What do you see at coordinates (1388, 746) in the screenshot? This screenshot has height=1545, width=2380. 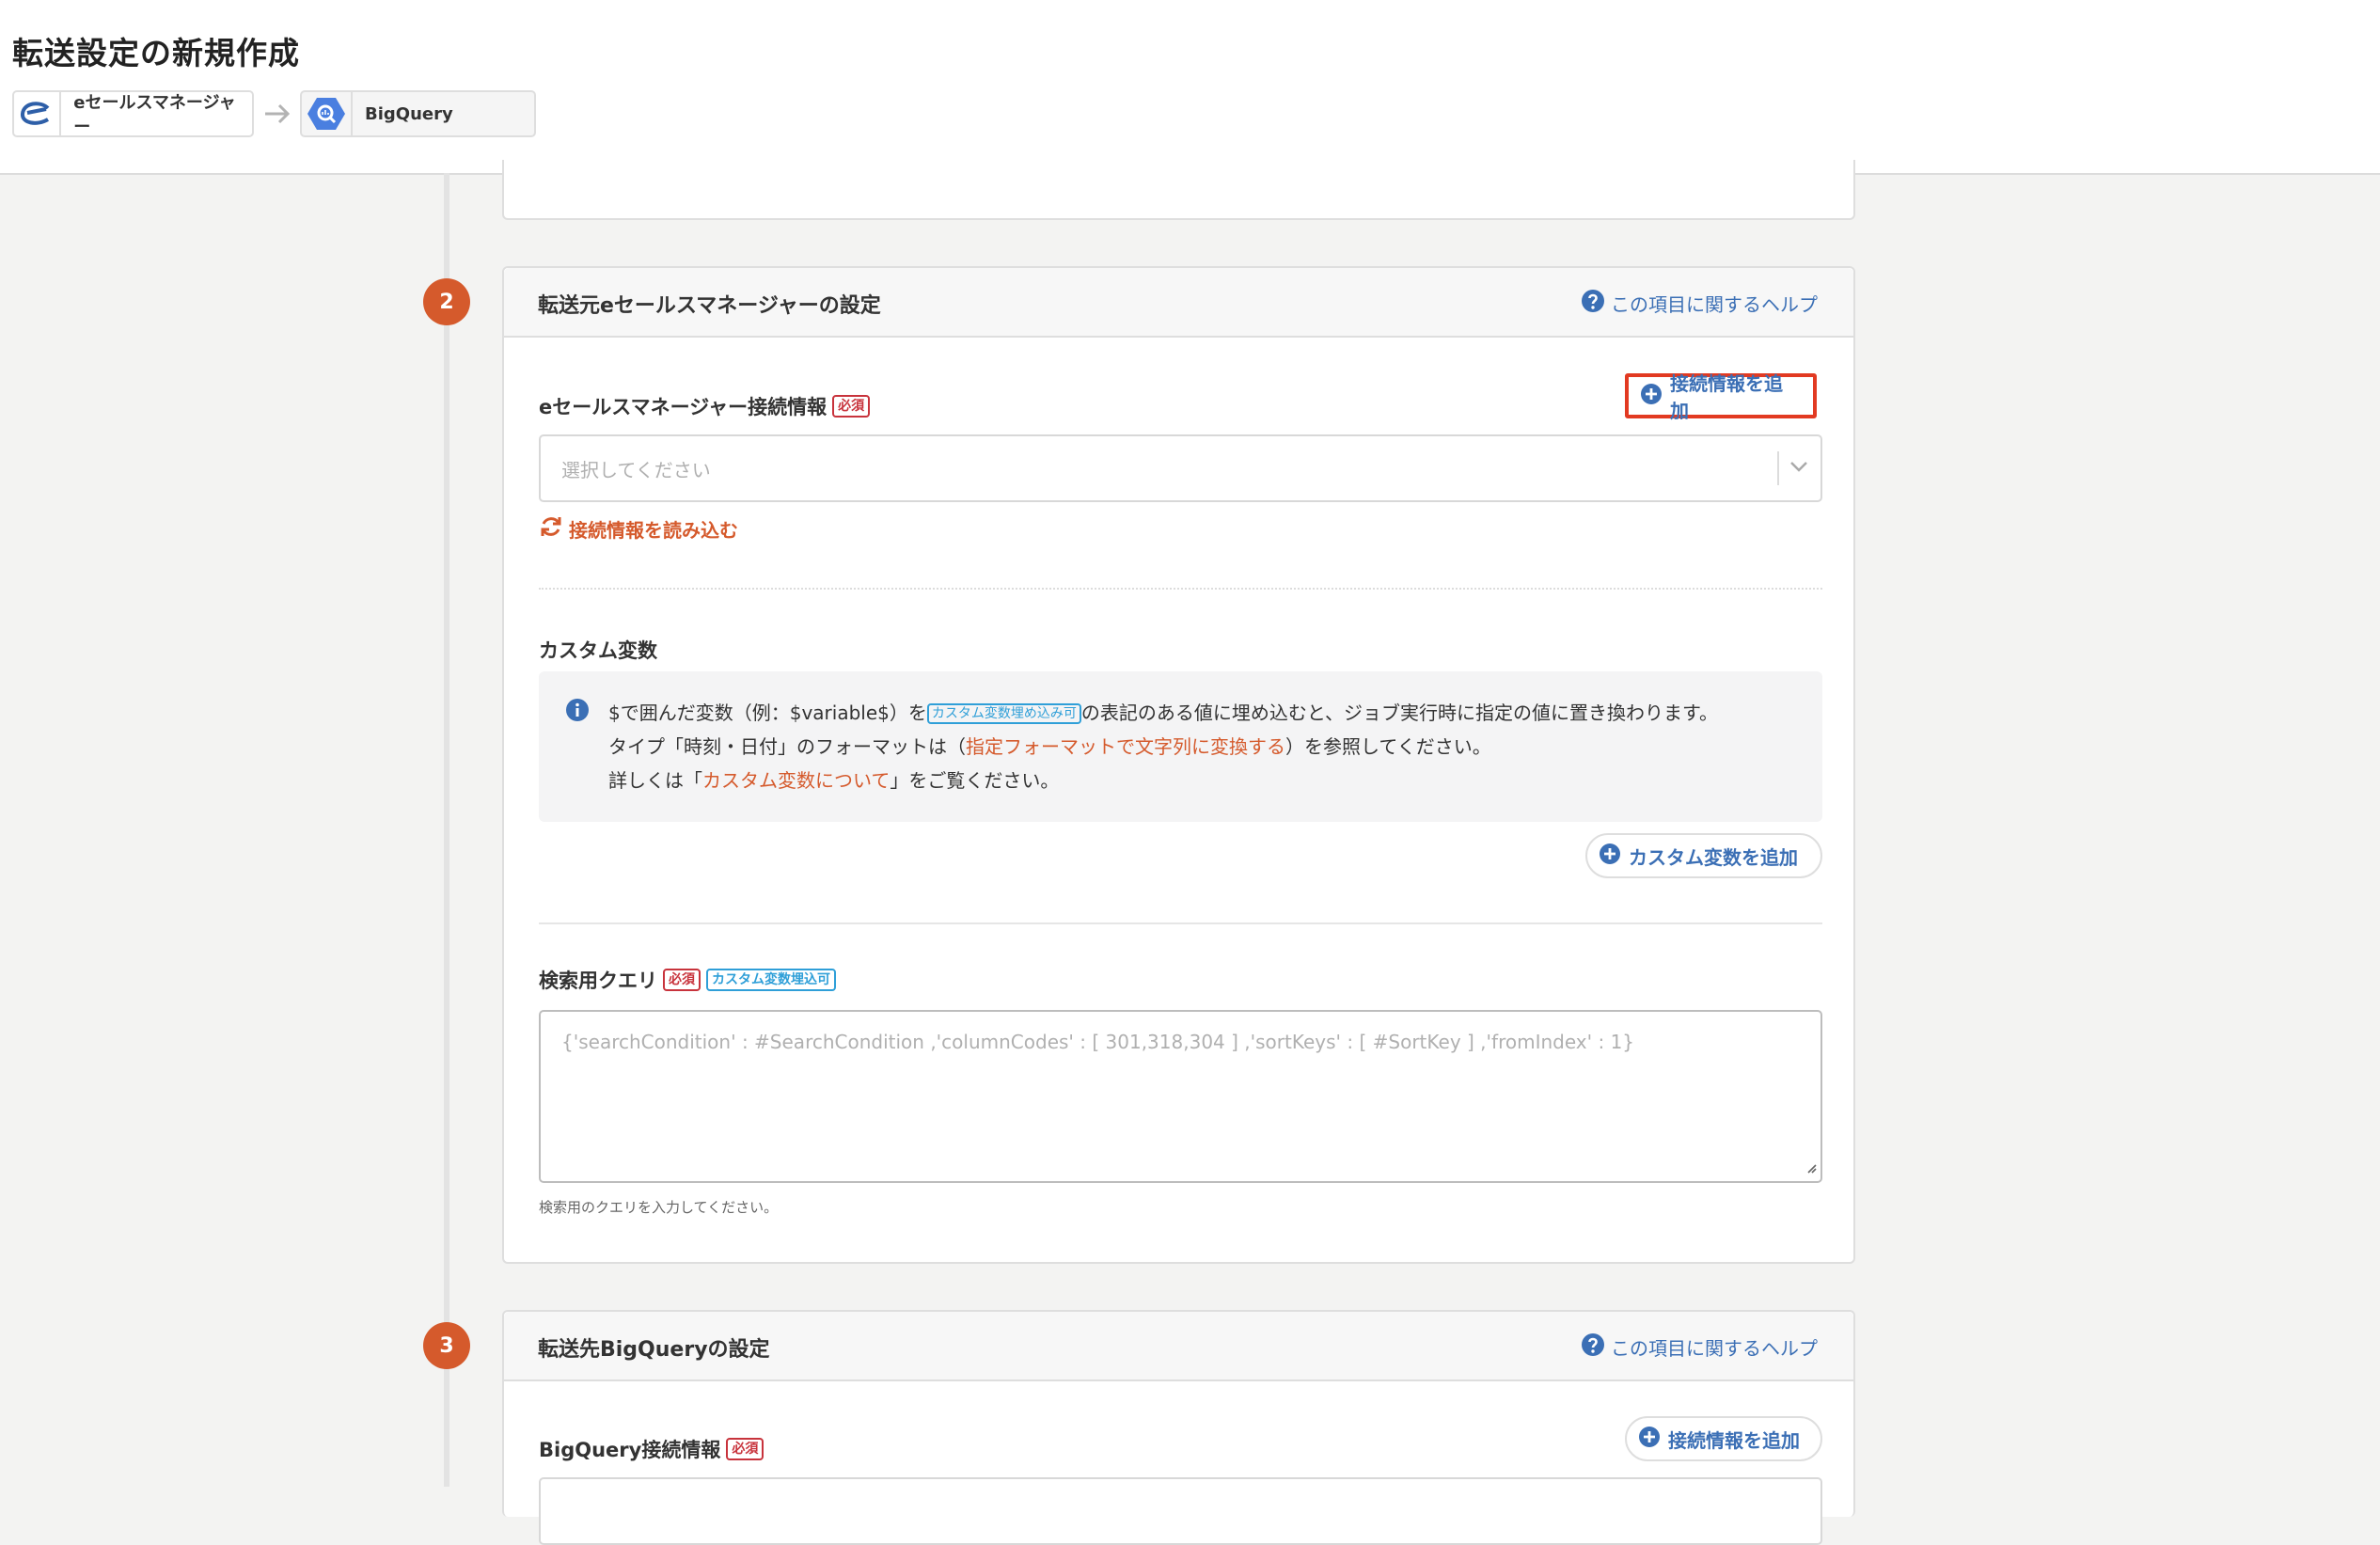 I see `info-line-2-text-end: ）を参照してください。` at bounding box center [1388, 746].